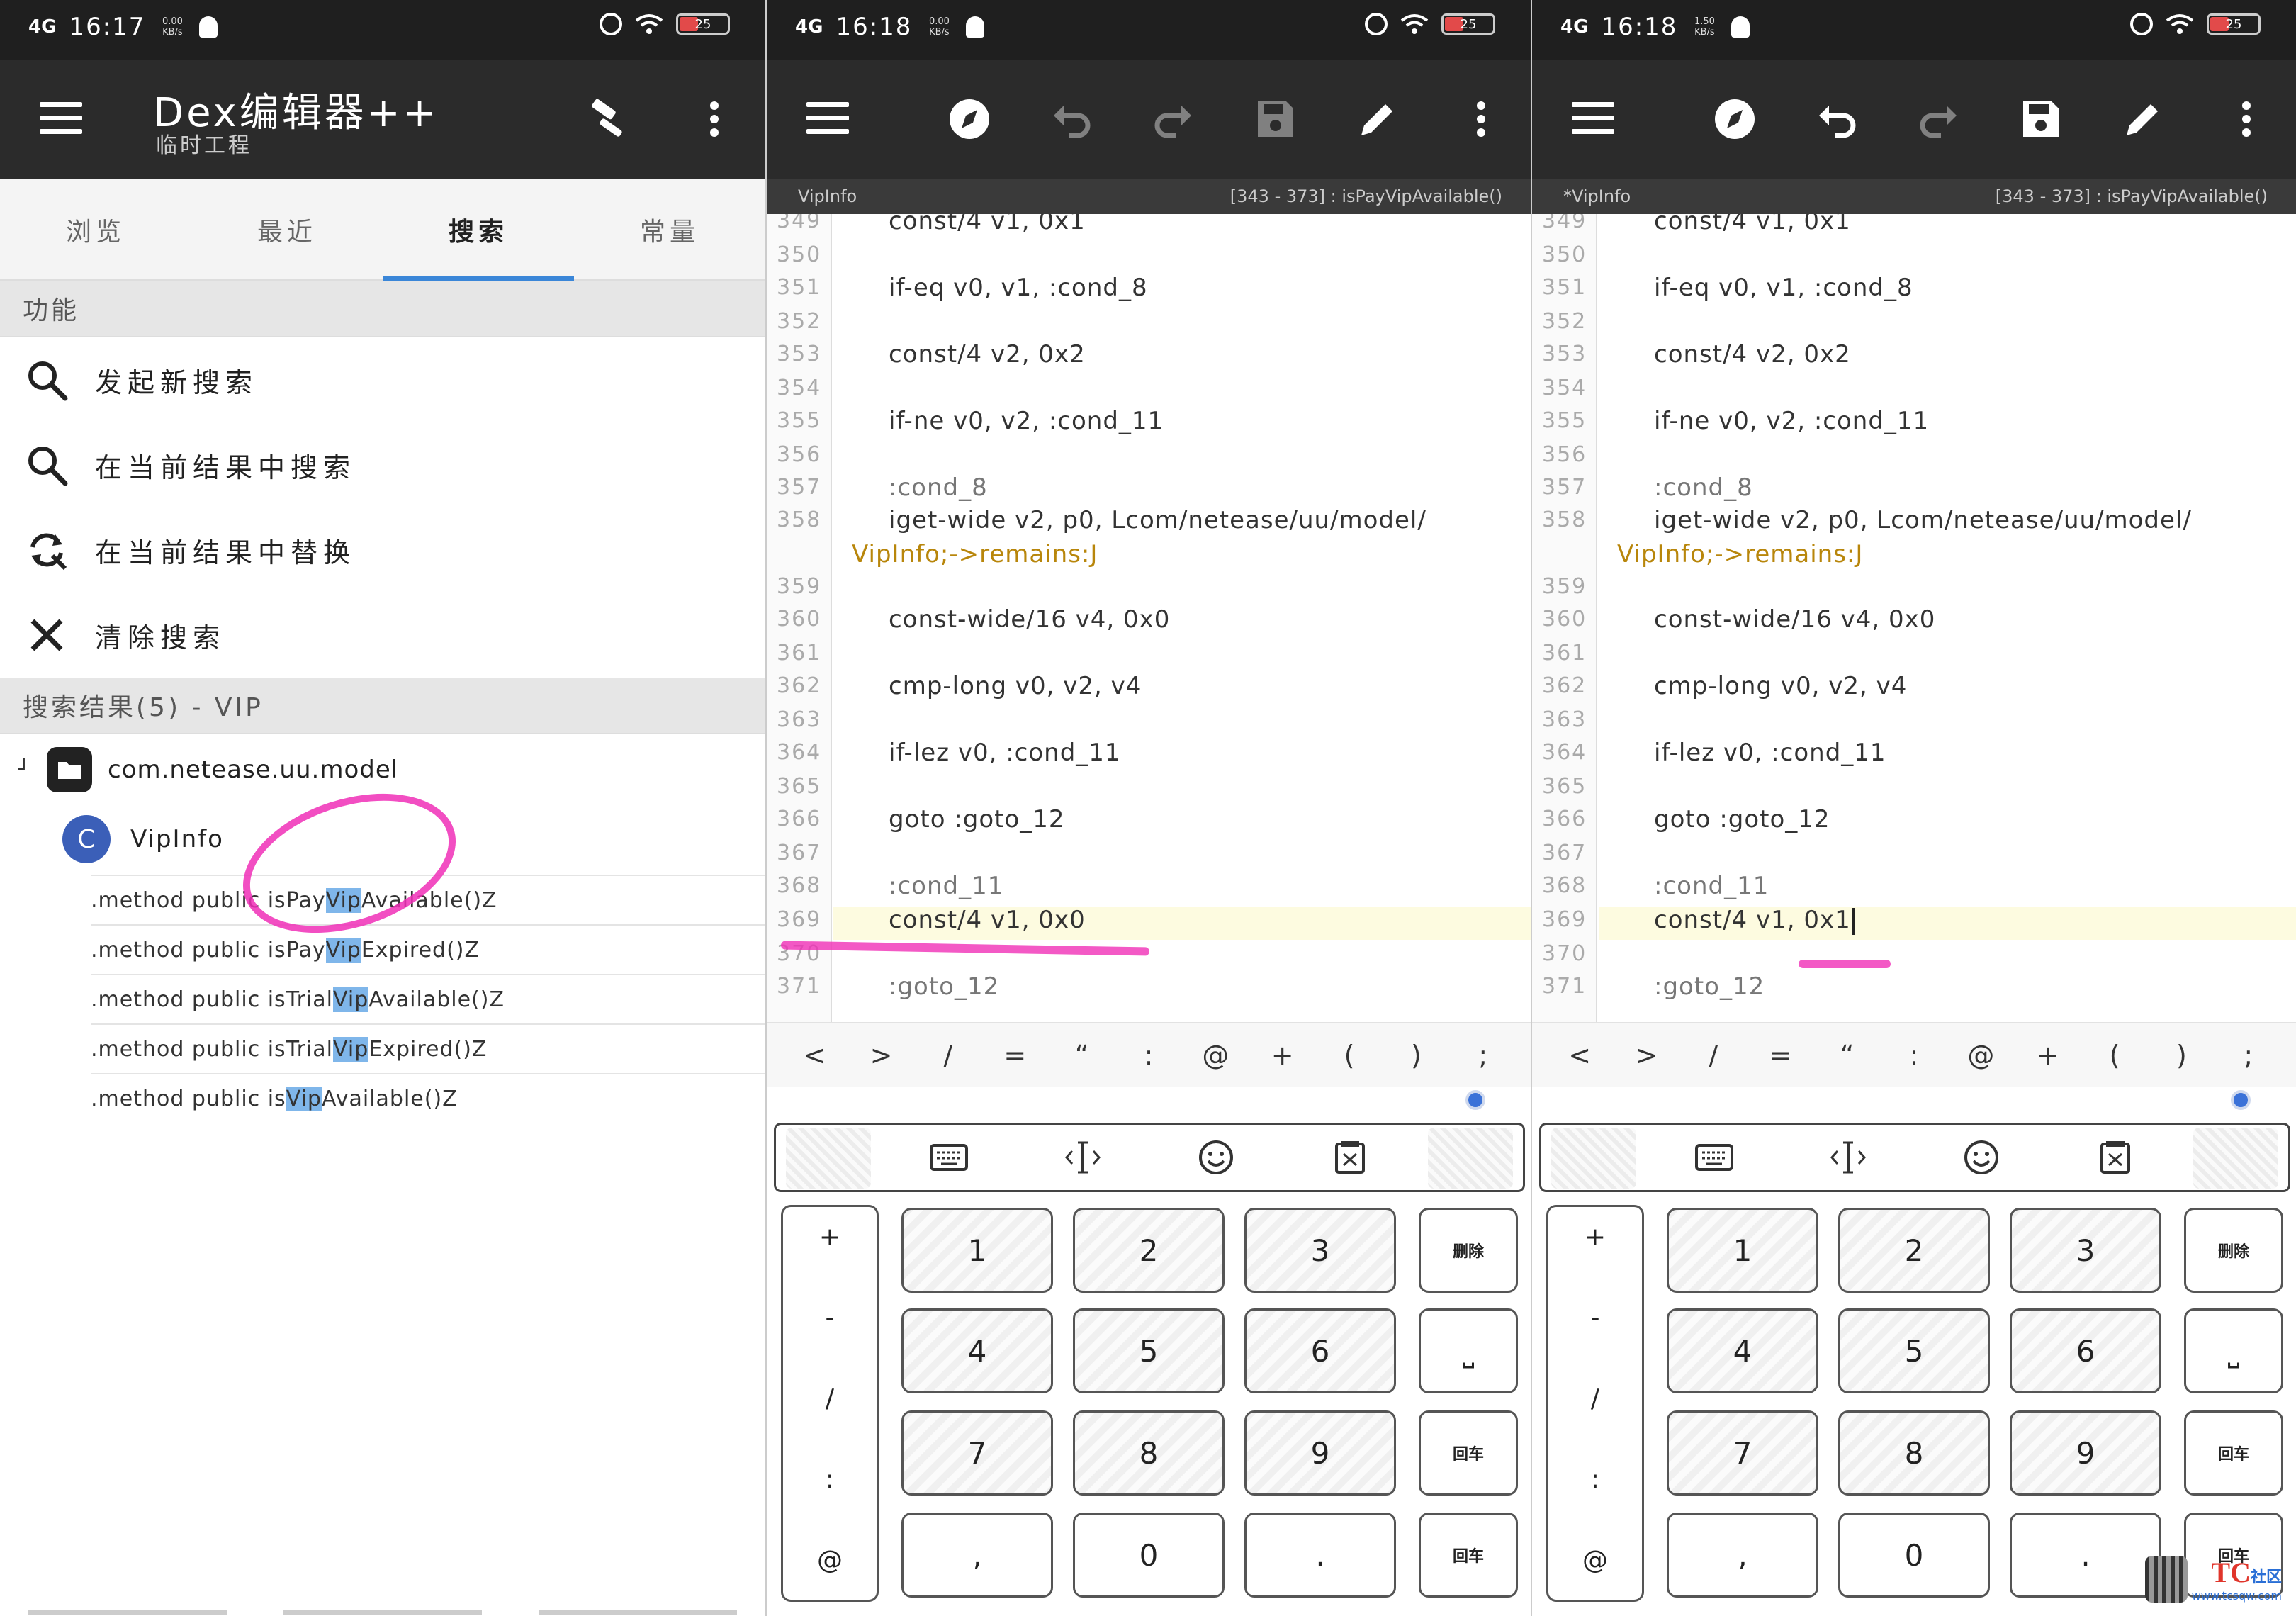  What do you see at coordinates (382, 464) in the screenshot?
I see `search-in-results-item: 在当前结果中搜索` at bounding box center [382, 464].